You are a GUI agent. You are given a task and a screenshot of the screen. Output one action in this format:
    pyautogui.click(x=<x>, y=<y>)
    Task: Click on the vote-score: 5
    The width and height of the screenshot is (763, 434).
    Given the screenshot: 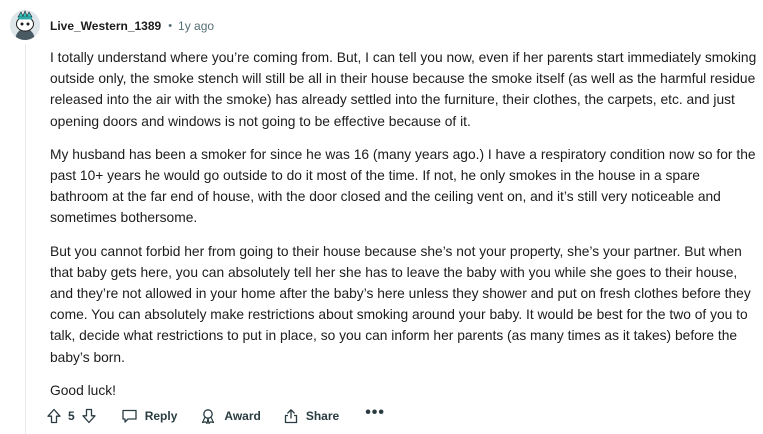 What is the action you would take?
    pyautogui.click(x=71, y=416)
    